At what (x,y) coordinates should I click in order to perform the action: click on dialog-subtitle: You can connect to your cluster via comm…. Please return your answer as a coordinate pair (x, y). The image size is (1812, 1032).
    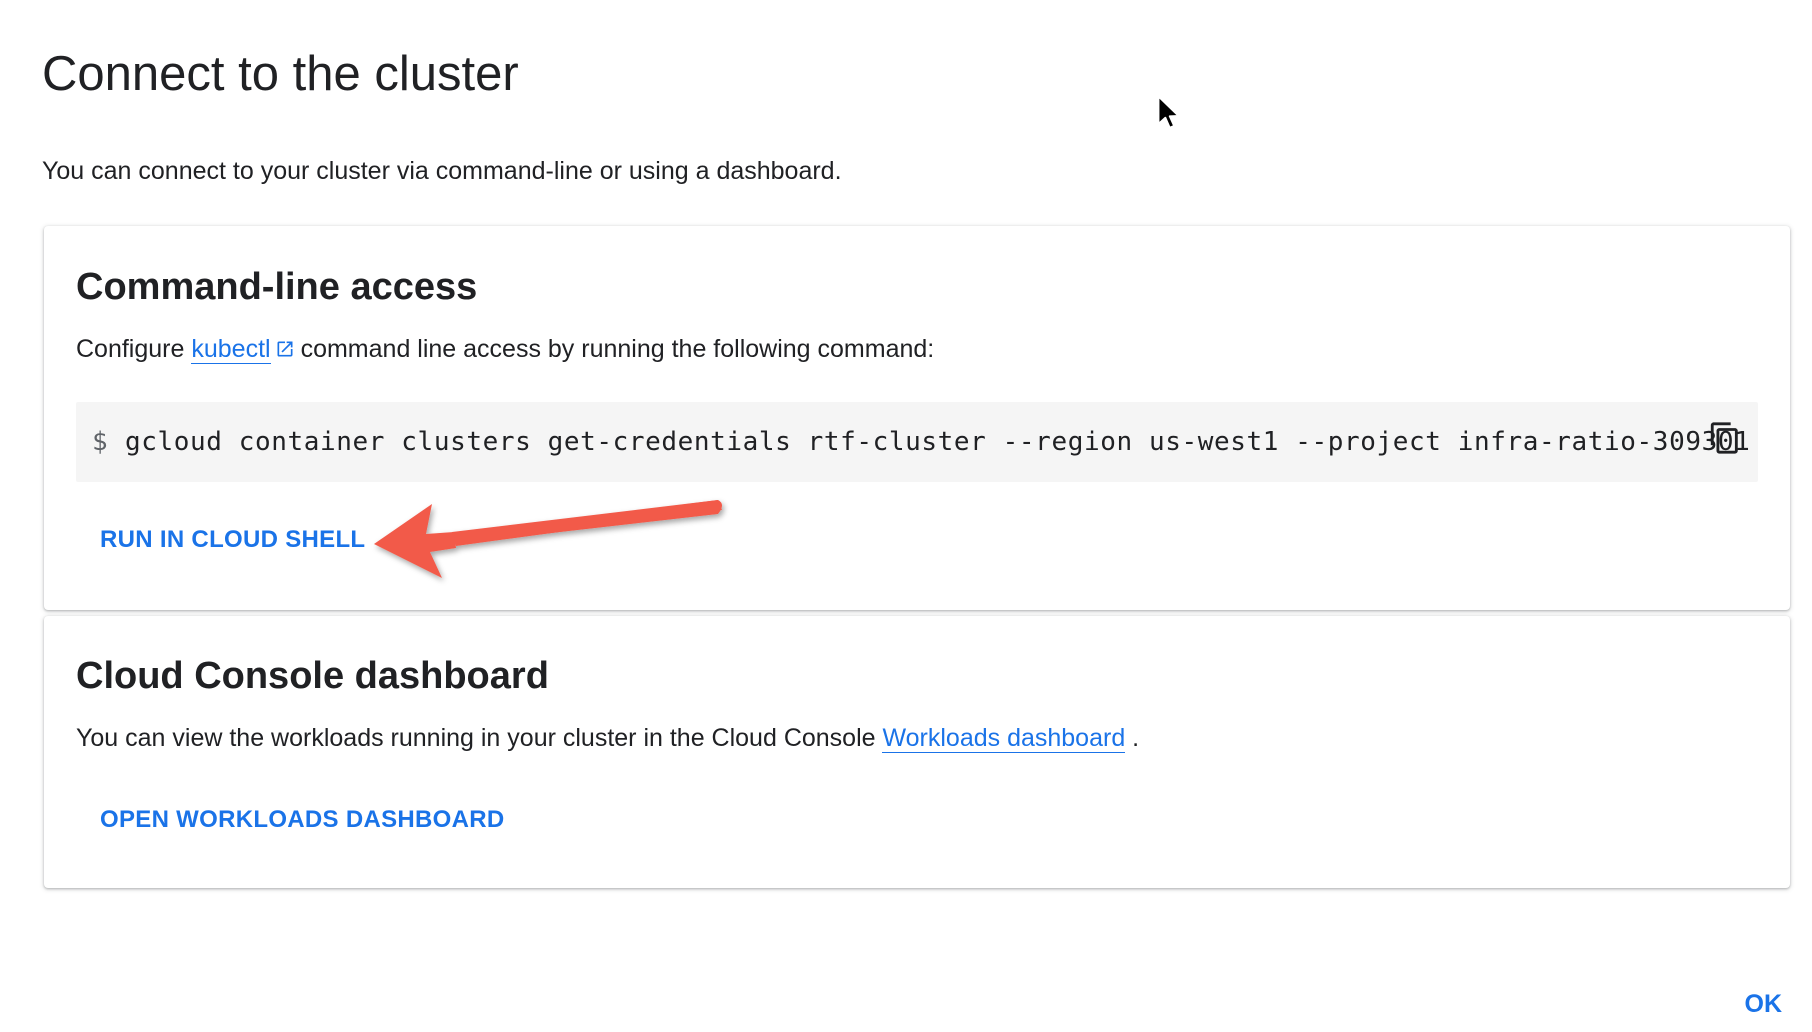
    Looking at the image, I should click on (442, 171).